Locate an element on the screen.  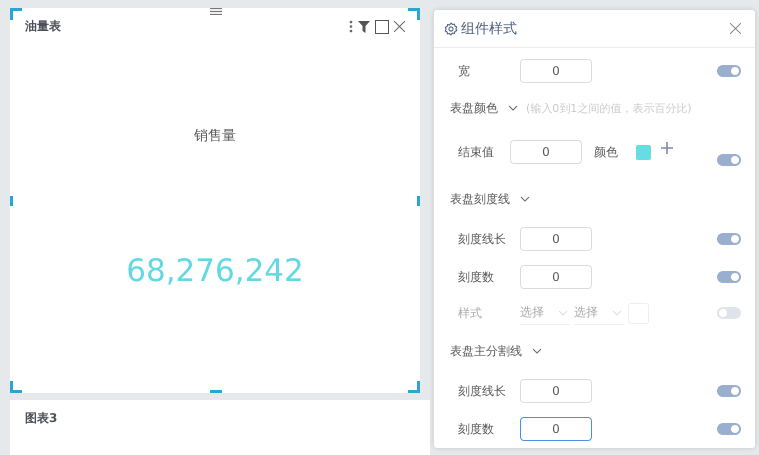
field-label: 结束值 is located at coordinates (476, 152).